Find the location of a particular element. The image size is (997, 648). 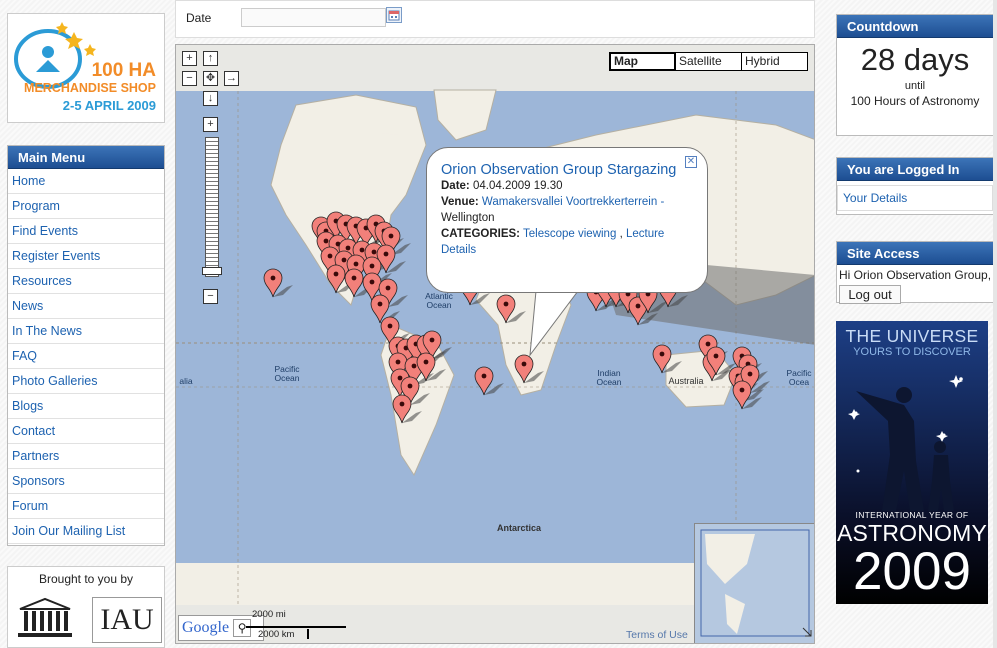

ocean-label-pacific-right: Pacific Ocea is located at coordinates (799, 377).